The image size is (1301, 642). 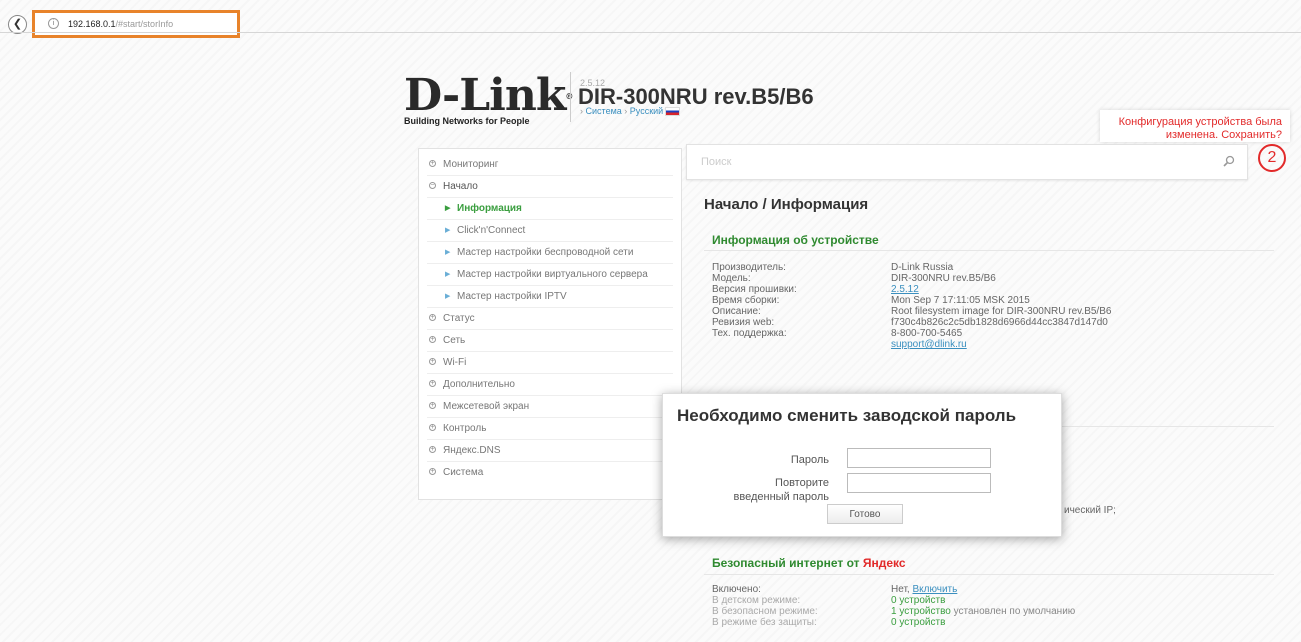 What do you see at coordinates (746, 300) in the screenshot?
I see `info-label: Время сборки:` at bounding box center [746, 300].